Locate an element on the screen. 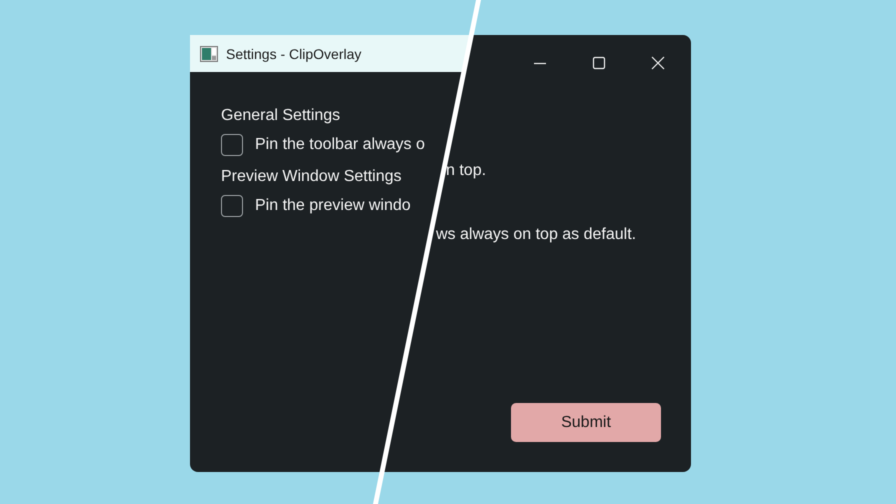  maximize-icon is located at coordinates (599, 63).